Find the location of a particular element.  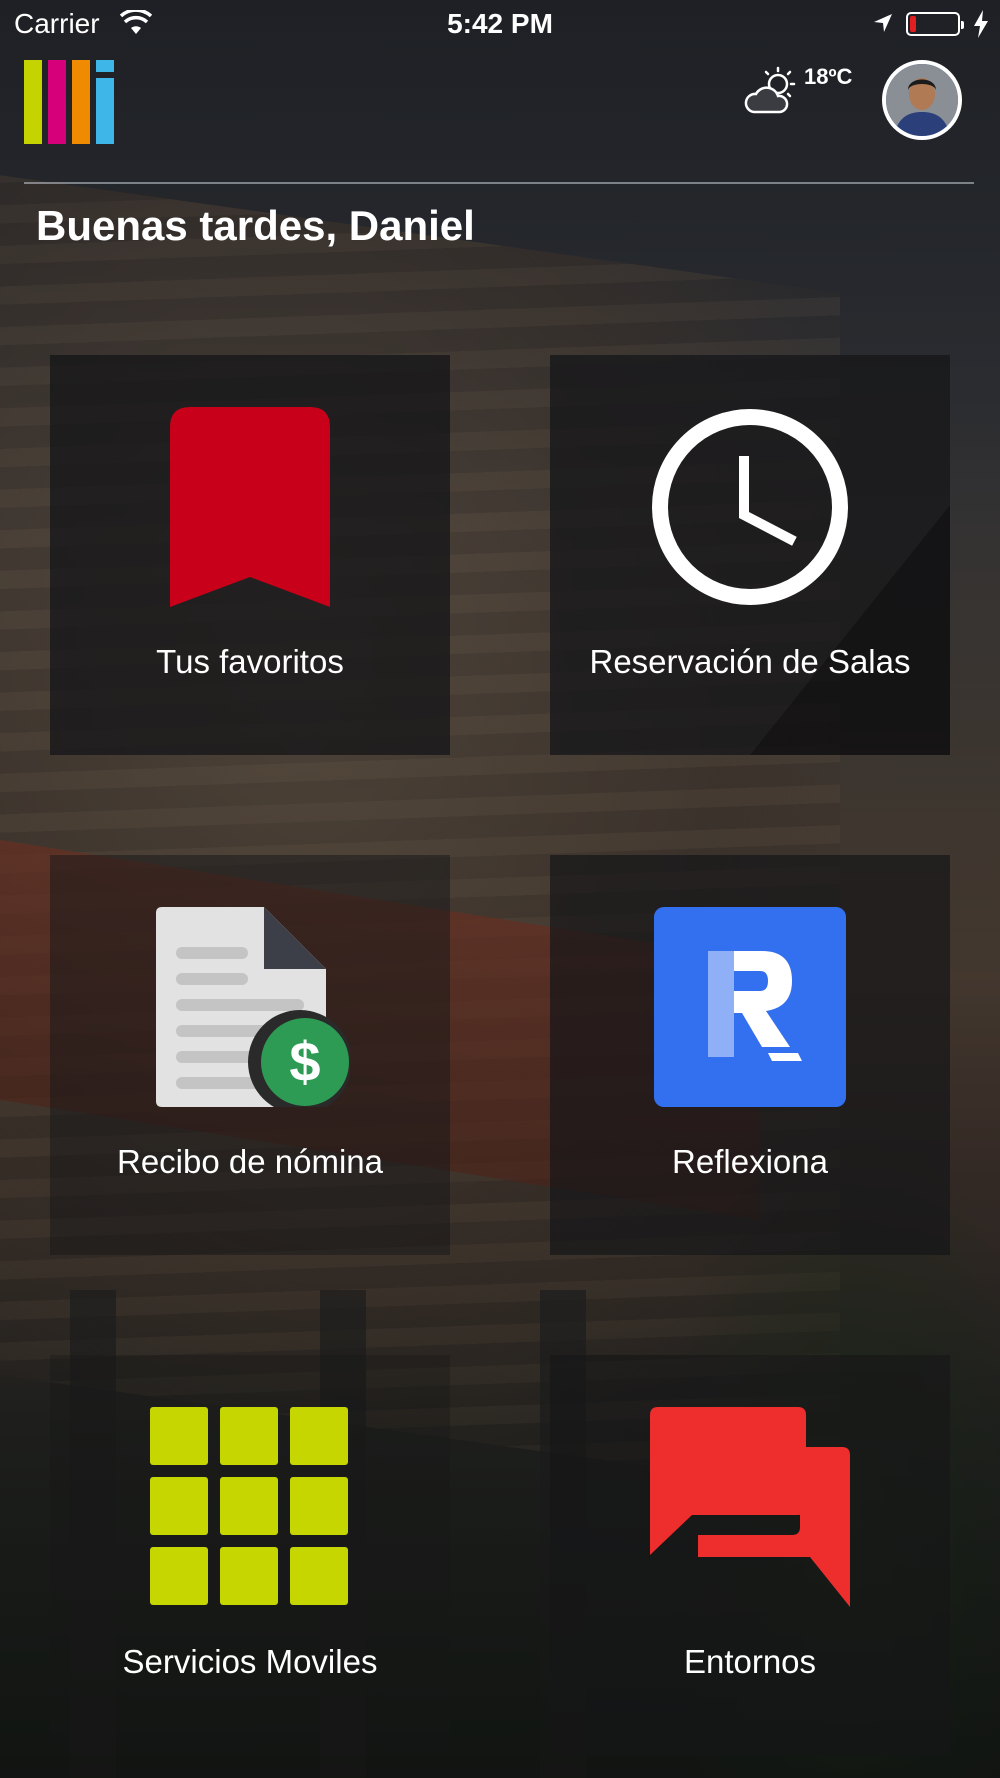

tile-reservacion-de-salas: Reservación de Salas is located at coordinates (750, 555).